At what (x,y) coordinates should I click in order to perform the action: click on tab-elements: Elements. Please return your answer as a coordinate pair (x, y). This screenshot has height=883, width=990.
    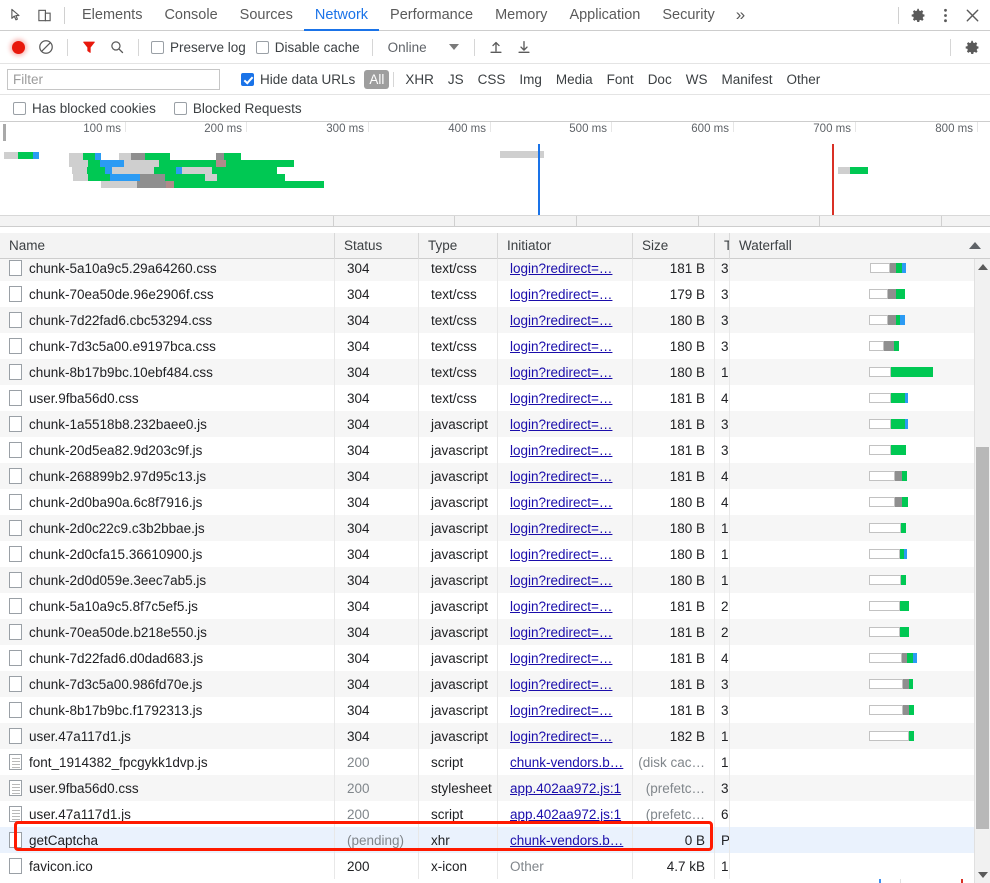
    Looking at the image, I should click on (112, 15).